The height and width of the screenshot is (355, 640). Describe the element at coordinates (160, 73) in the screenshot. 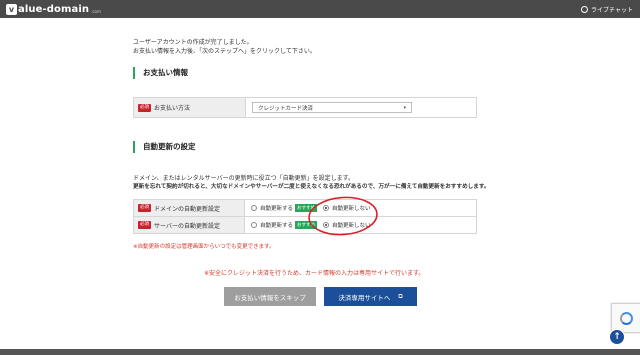

I see `payment-section-title: お支払い情報` at that location.